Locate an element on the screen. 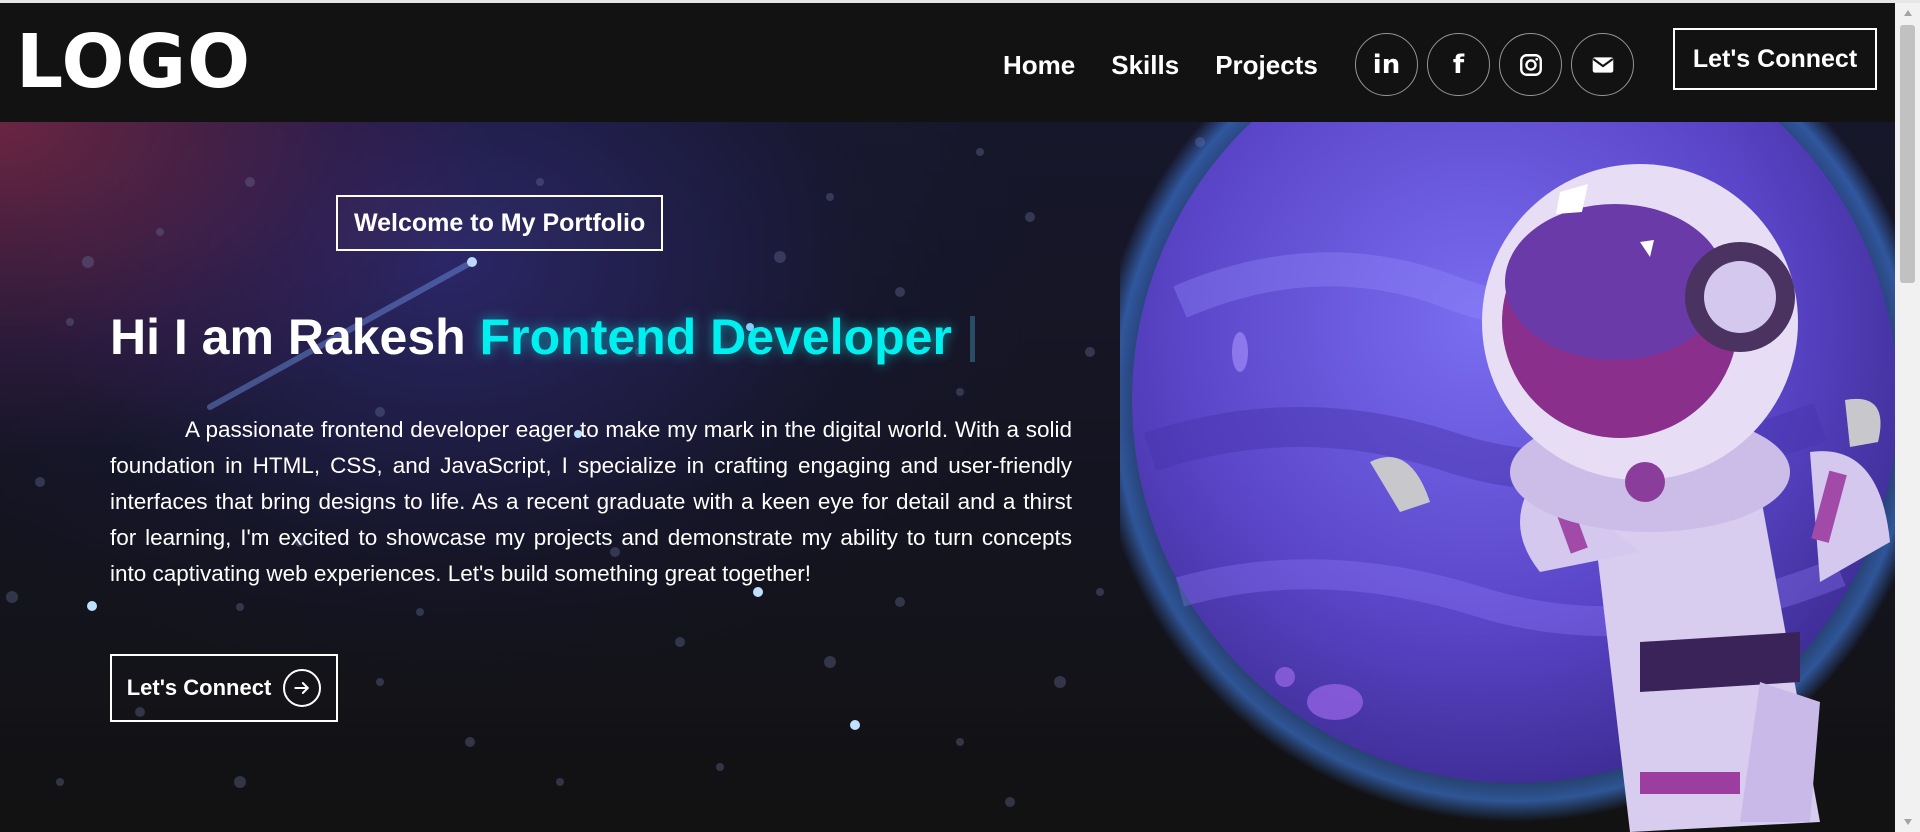 This screenshot has width=1920, height=832. nav-link-skills: Skills is located at coordinates (1145, 65).